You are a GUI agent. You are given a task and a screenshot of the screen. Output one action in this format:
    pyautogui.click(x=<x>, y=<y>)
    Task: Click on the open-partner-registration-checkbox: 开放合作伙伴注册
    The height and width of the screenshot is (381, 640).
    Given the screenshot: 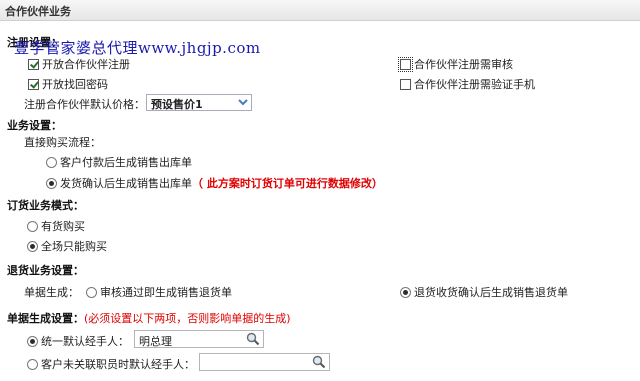 What is the action you would take?
    pyautogui.click(x=79, y=64)
    